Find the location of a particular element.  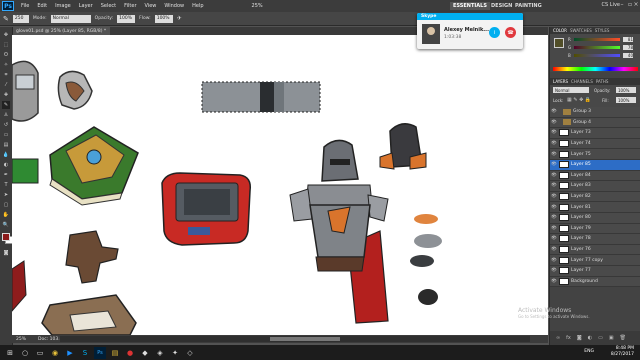

folder-icon: ▭ is located at coordinates (600, 338).